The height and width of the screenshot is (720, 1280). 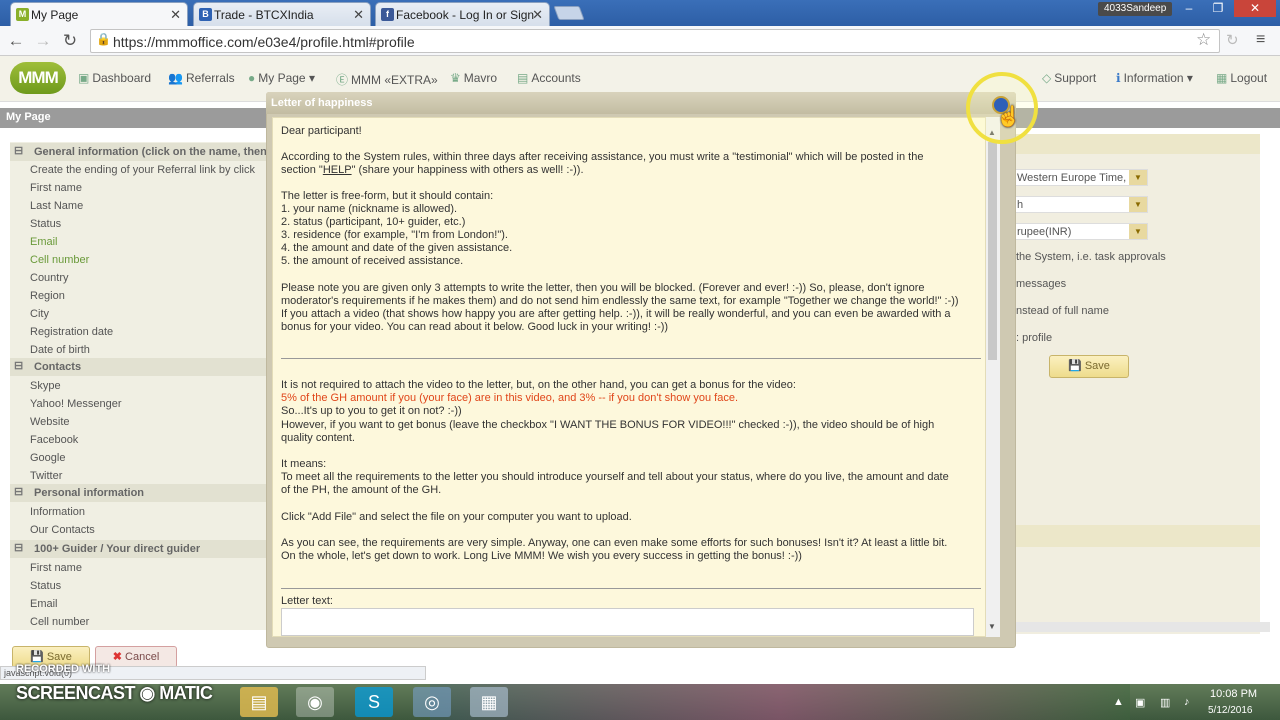 I want to click on tab-title: My Page, so click(x=55, y=15).